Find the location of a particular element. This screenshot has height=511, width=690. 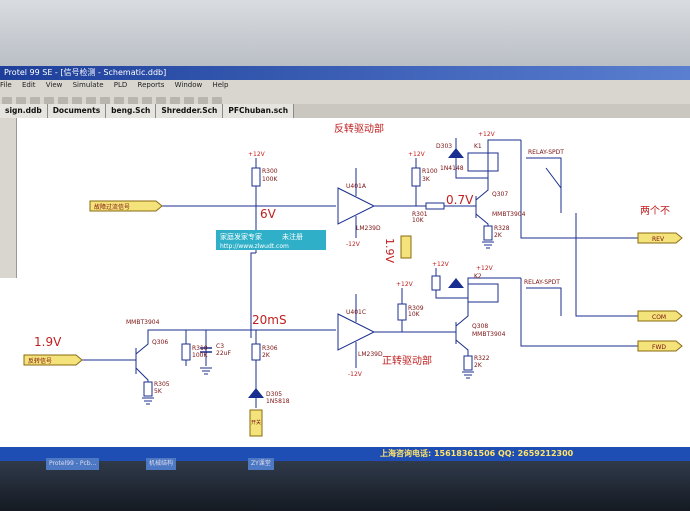

designator-r306: R306 is located at coordinates (270, 348).